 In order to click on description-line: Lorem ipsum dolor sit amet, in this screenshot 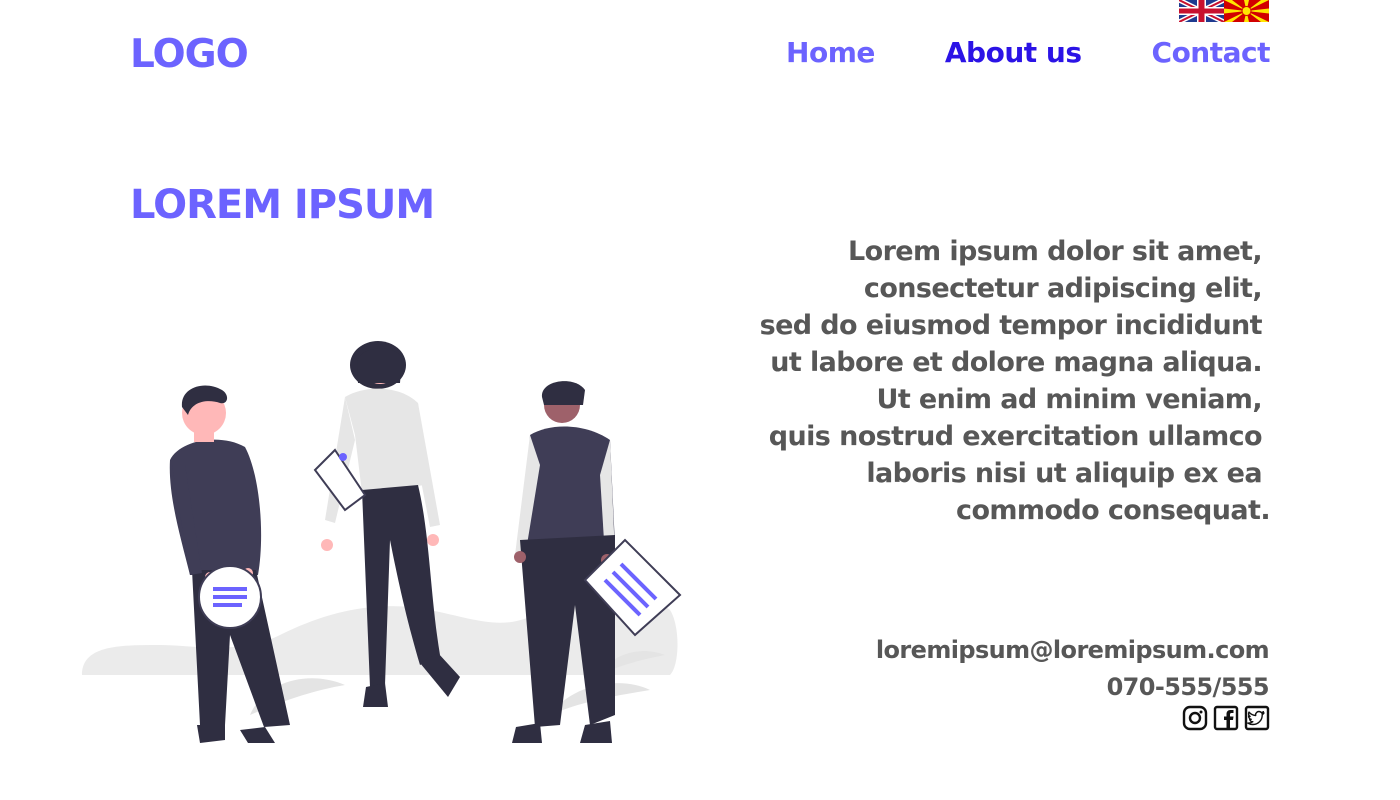, I will do `click(1055, 251)`.